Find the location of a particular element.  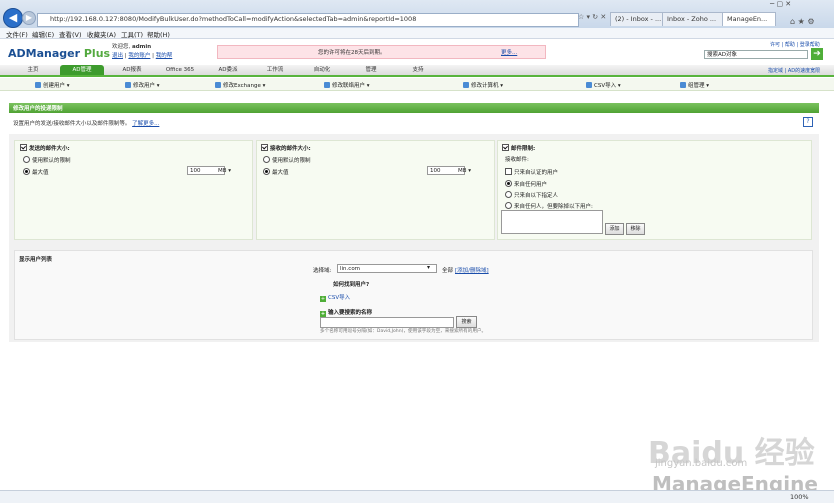

auth-only-checkbox is located at coordinates (508, 171).